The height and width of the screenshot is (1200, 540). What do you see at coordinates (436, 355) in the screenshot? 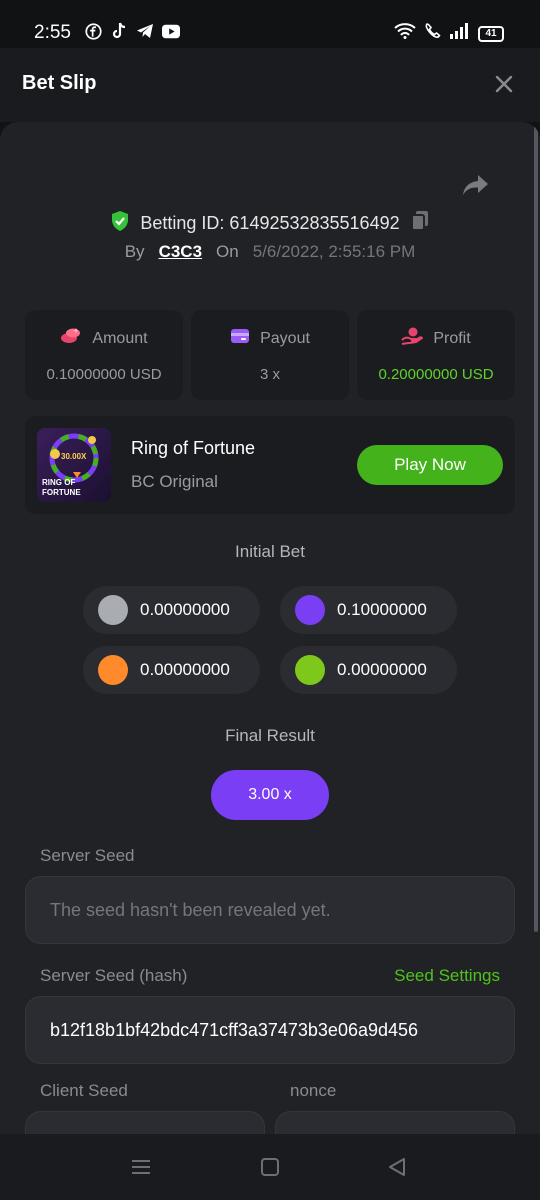
I see `stat-profit: Profit 0.20000000 USD` at bounding box center [436, 355].